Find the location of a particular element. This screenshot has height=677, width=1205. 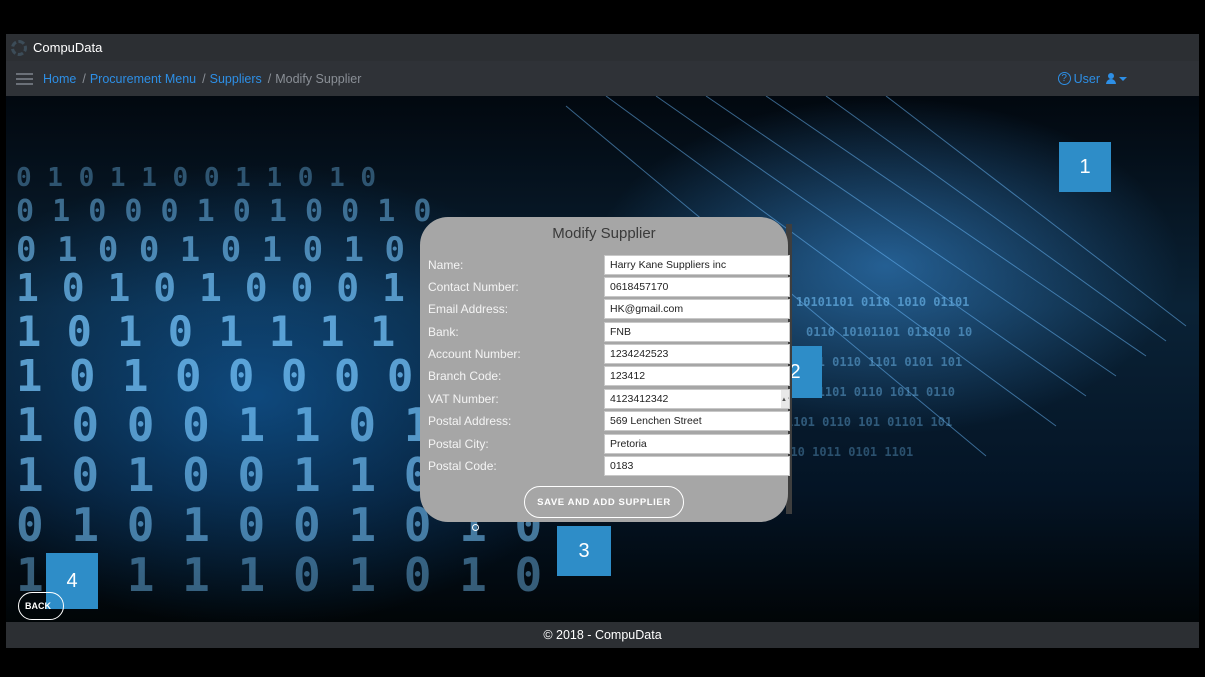

callout-3: 3 is located at coordinates (584, 551).